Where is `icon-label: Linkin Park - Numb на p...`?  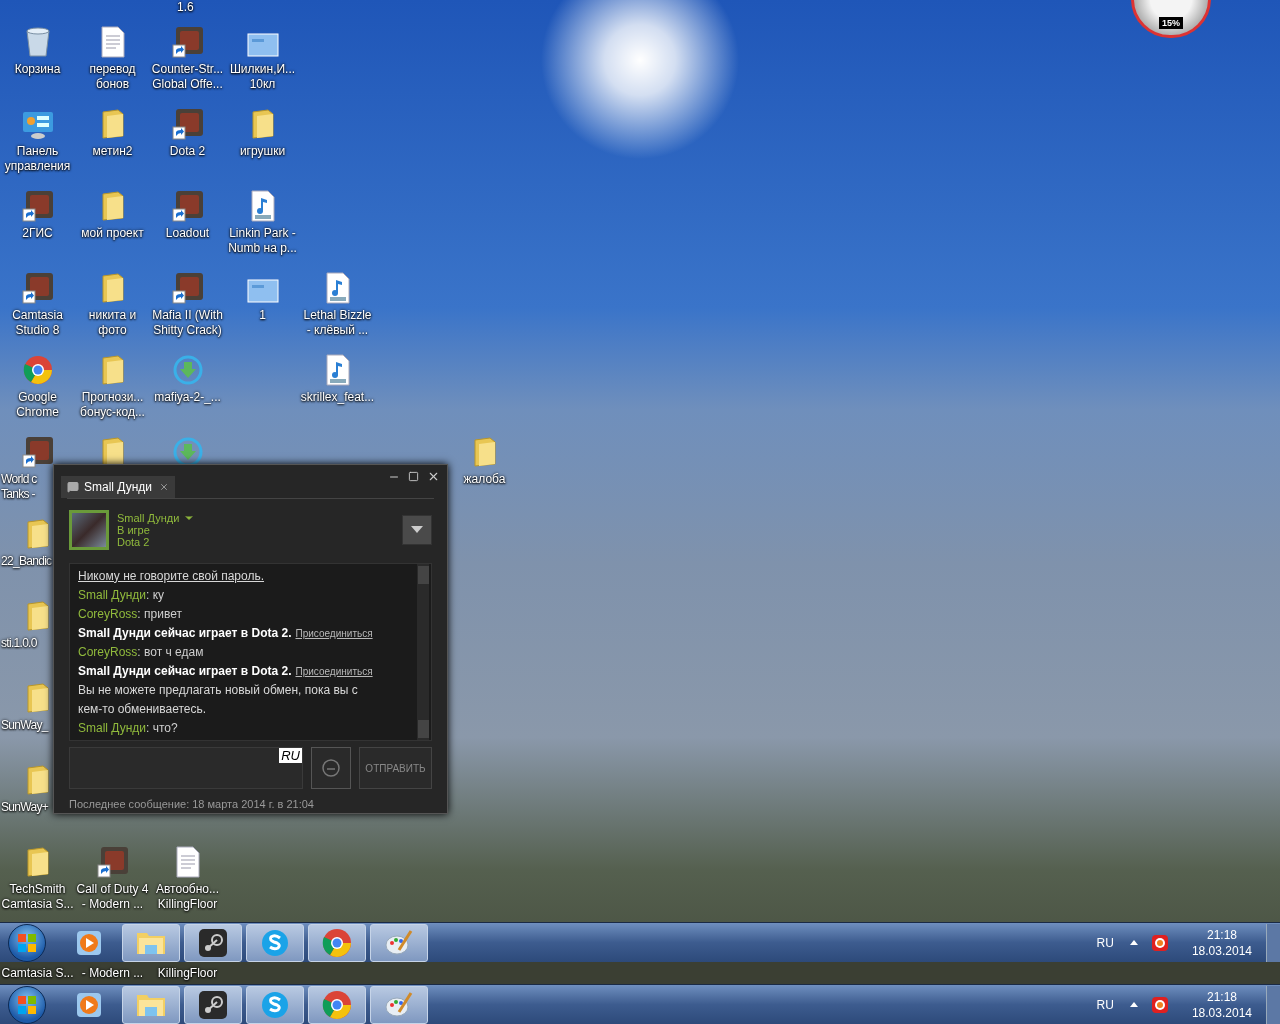
icon-label: Linkin Park - Numb на p... is located at coordinates (262, 241).